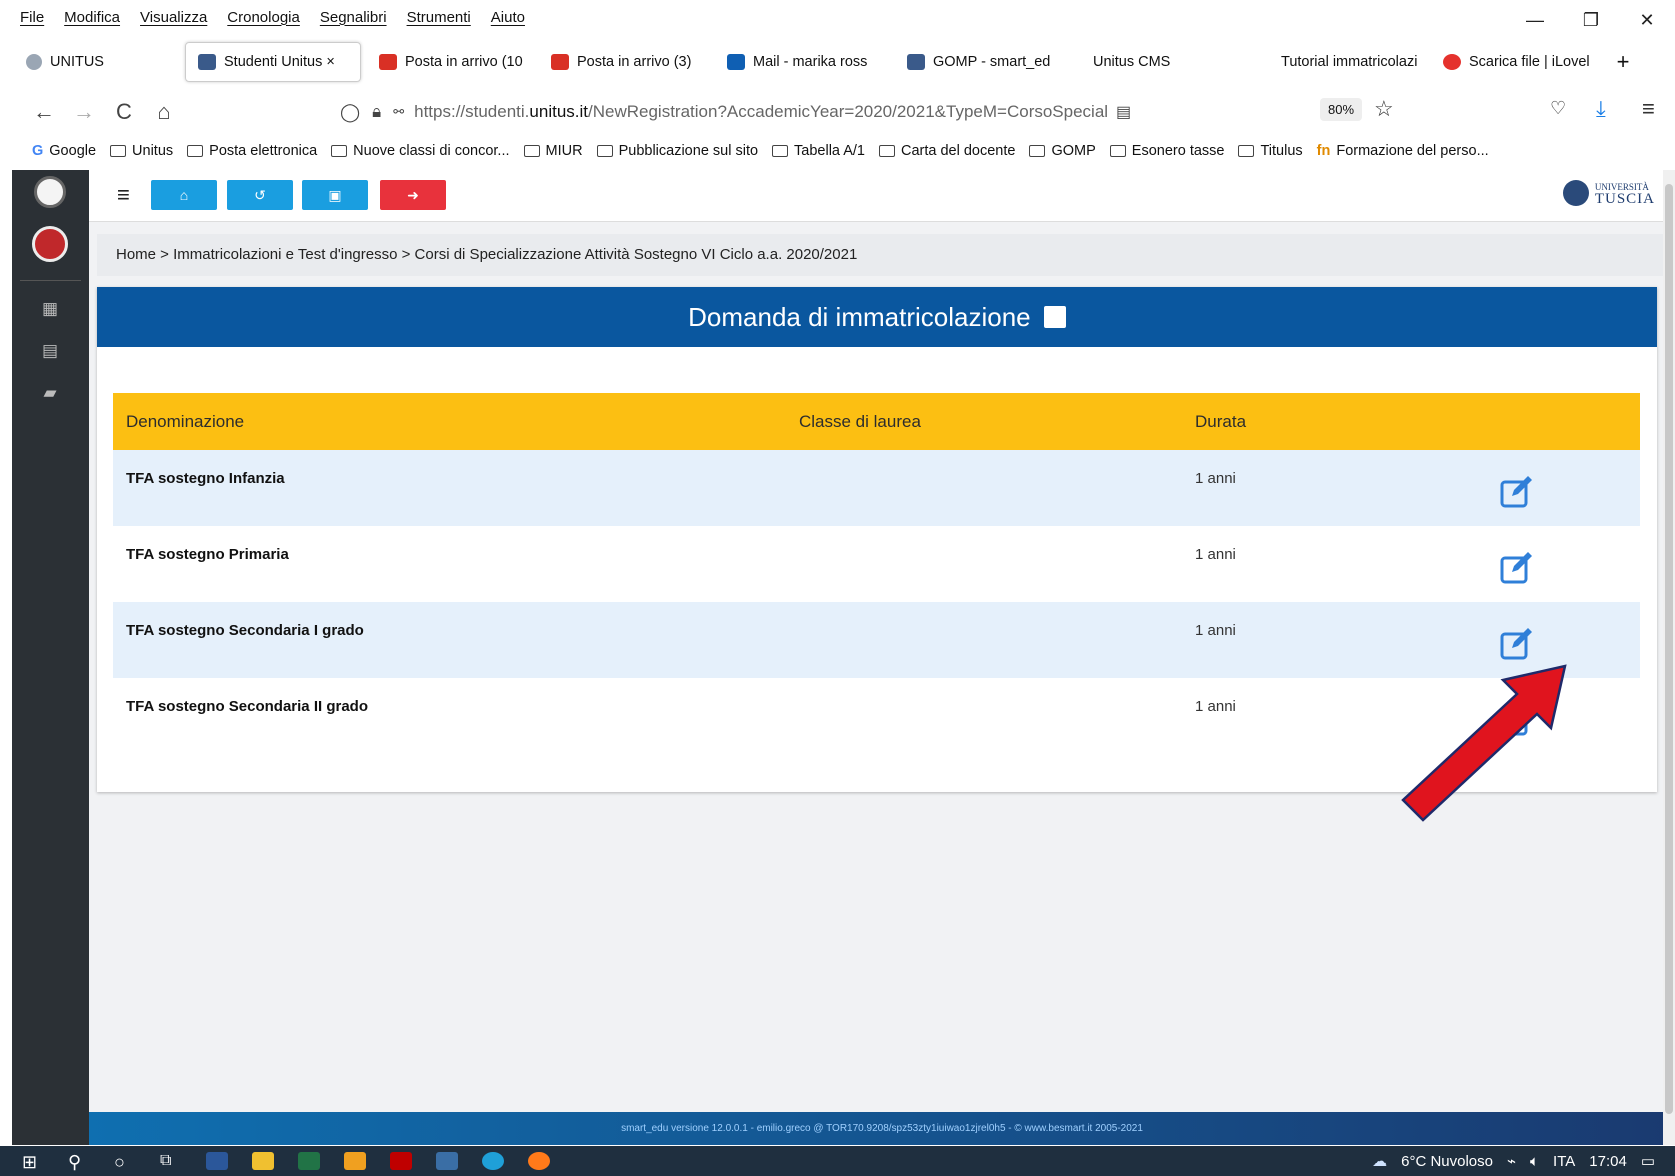 The image size is (1675, 1176). Describe the element at coordinates (736, 62) in the screenshot. I see `outlook-icon` at that location.